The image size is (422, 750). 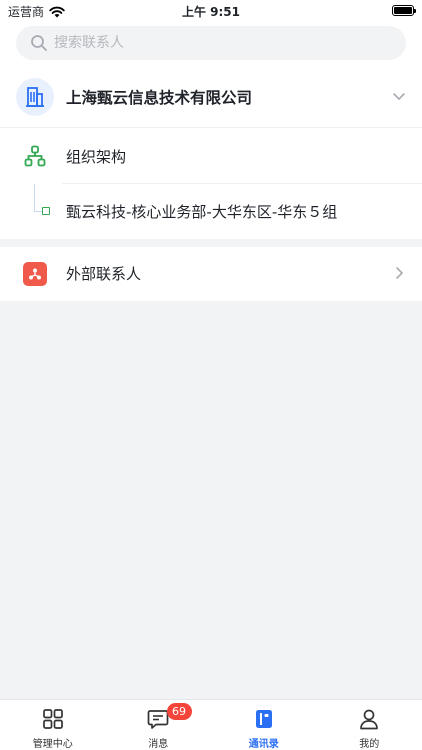 I want to click on external-contacts-row: 外部联系人, so click(x=211, y=274).